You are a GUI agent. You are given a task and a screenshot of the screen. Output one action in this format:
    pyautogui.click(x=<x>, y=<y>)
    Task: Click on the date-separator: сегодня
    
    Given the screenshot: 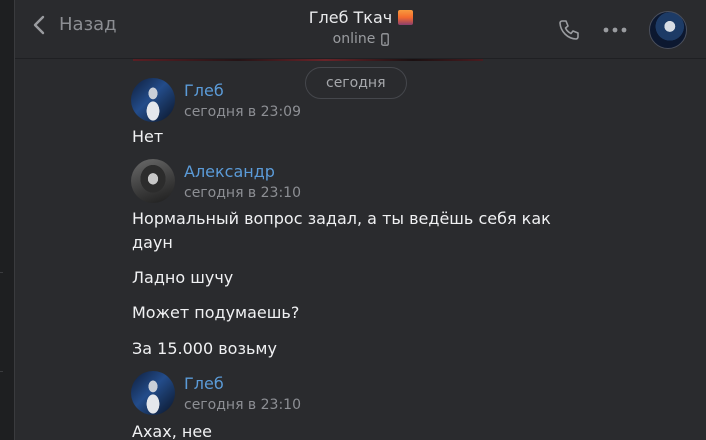 What is the action you would take?
    pyautogui.click(x=356, y=83)
    